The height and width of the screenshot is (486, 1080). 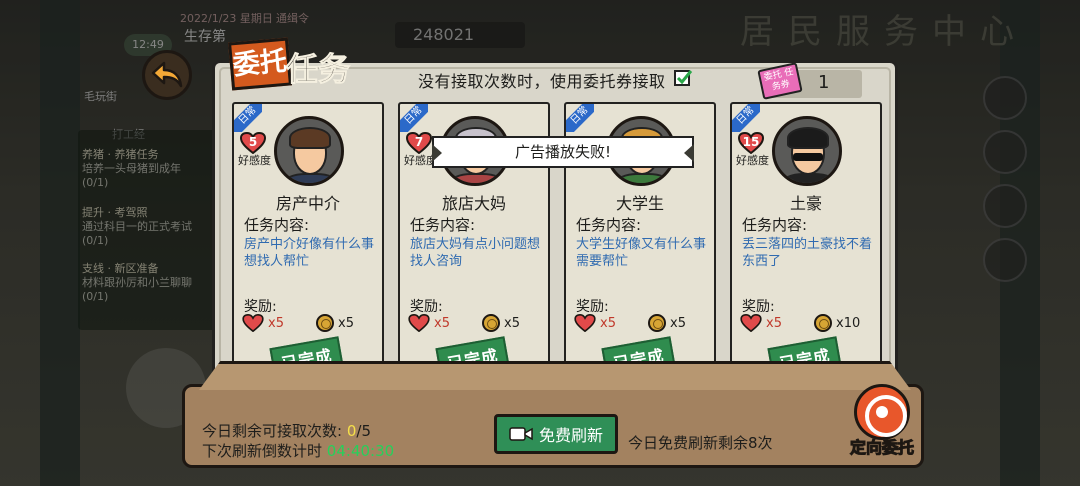 What do you see at coordinates (286, 431) in the screenshot?
I see `remaining-count: 今日剩余可接取次数: 0/5` at bounding box center [286, 431].